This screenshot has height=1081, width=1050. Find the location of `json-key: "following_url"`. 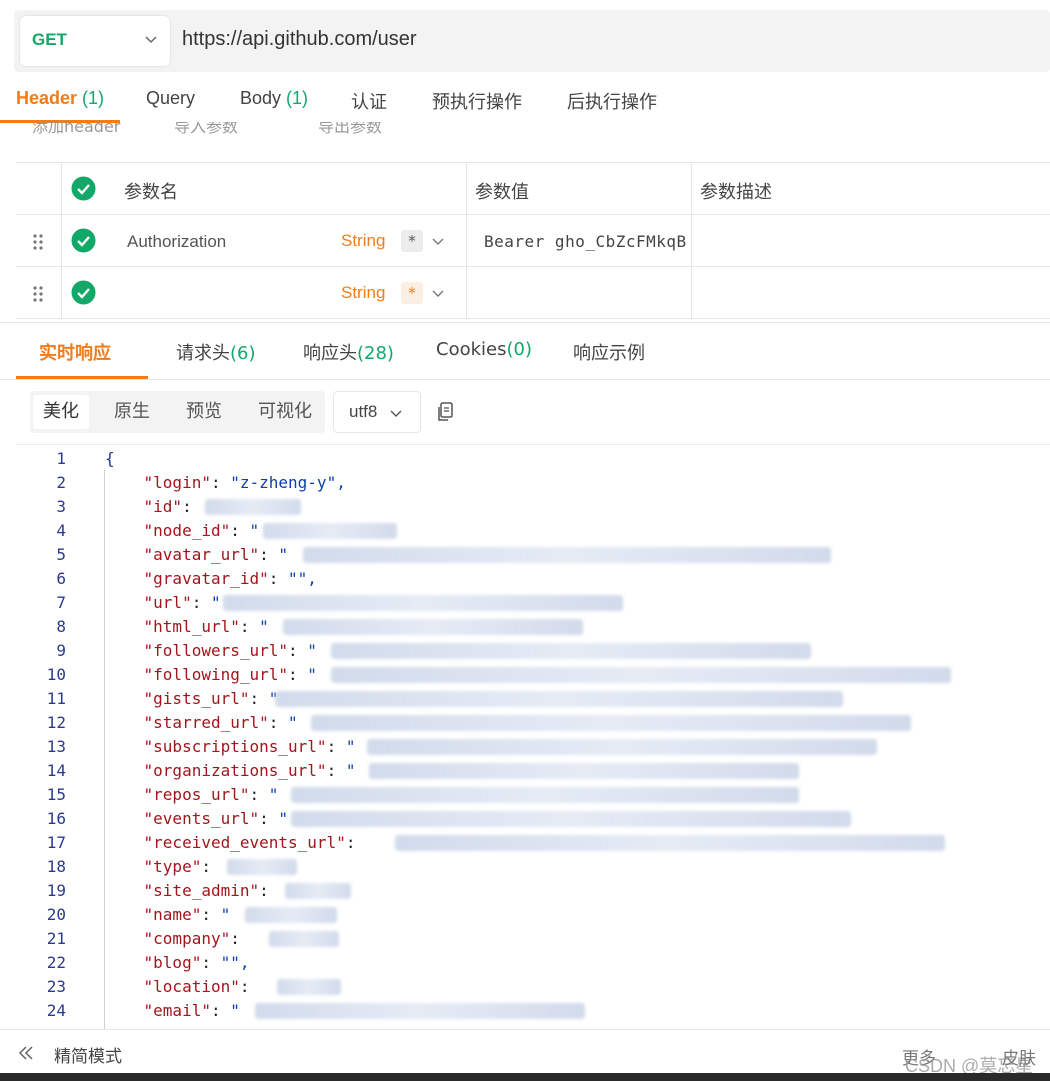

json-key: "following_url" is located at coordinates (216, 674).